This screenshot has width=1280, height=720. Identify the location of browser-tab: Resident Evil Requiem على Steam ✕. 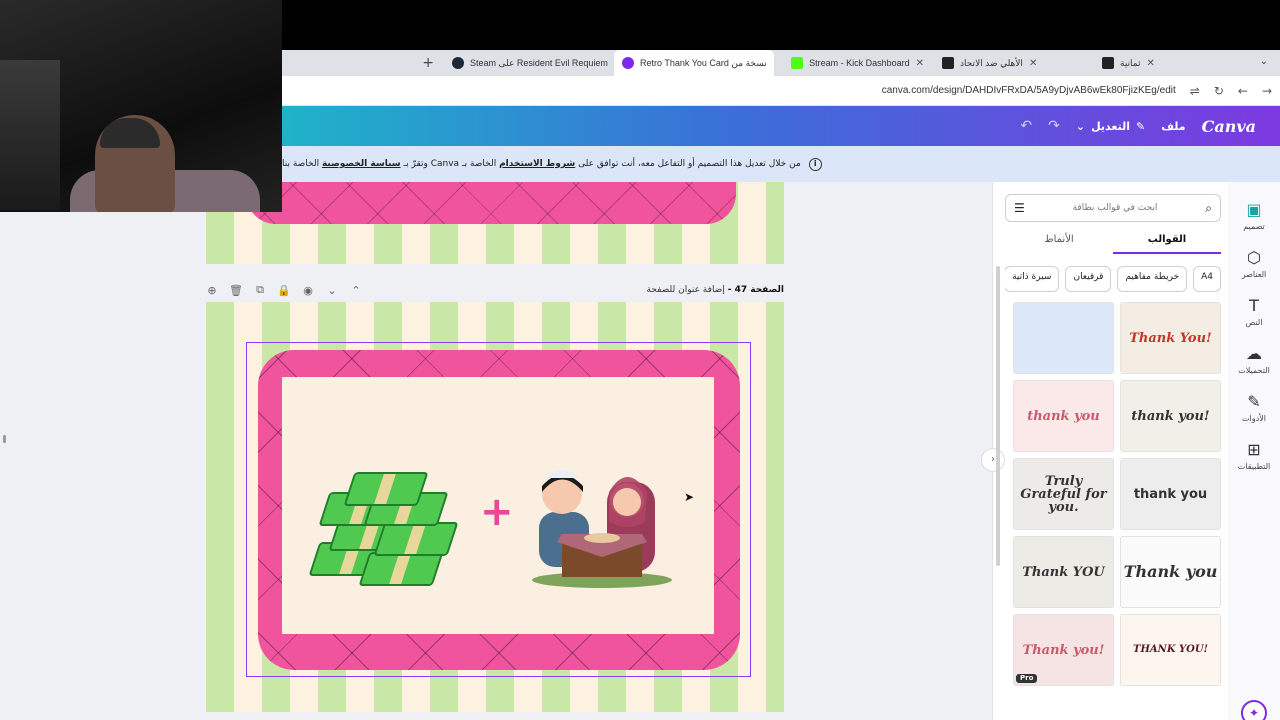
(529, 63).